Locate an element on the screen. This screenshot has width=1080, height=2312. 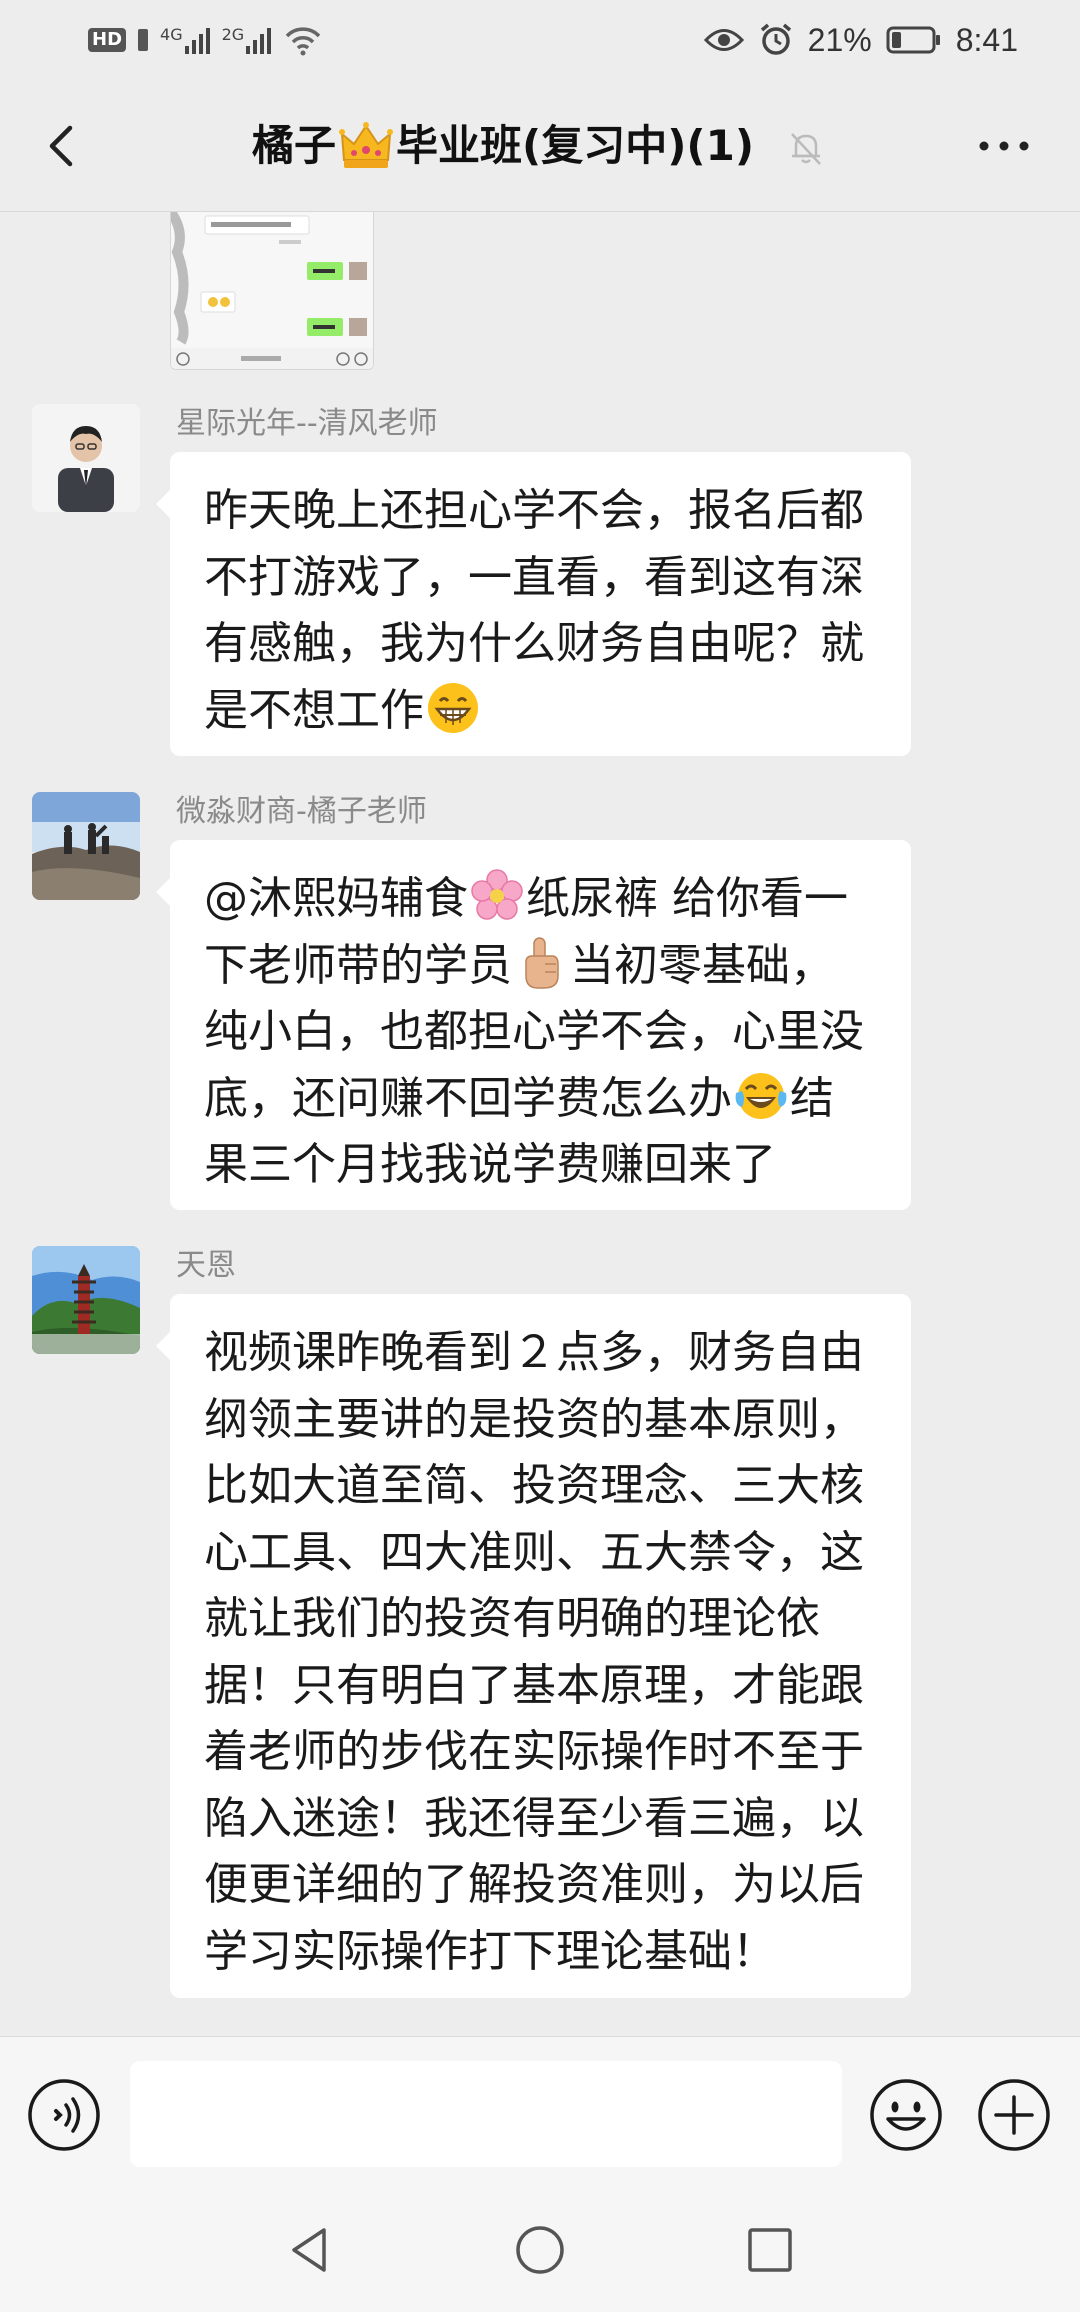
tears-of-joy-emoji is located at coordinates (761, 1095).